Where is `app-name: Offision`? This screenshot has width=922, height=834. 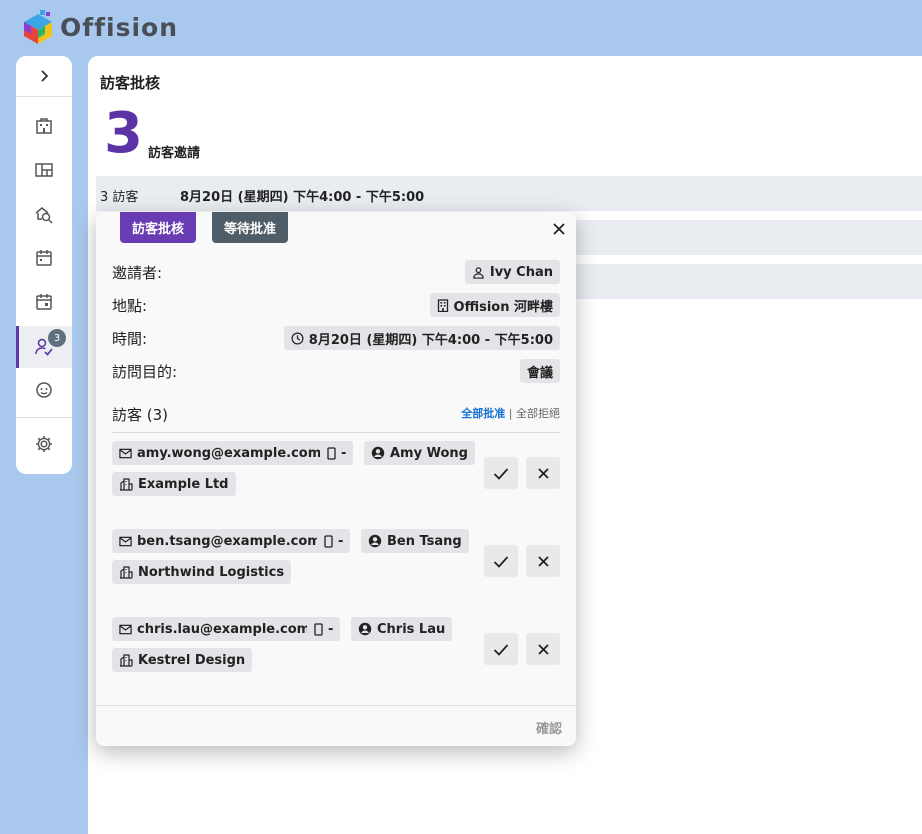 app-name: Offision is located at coordinates (119, 27).